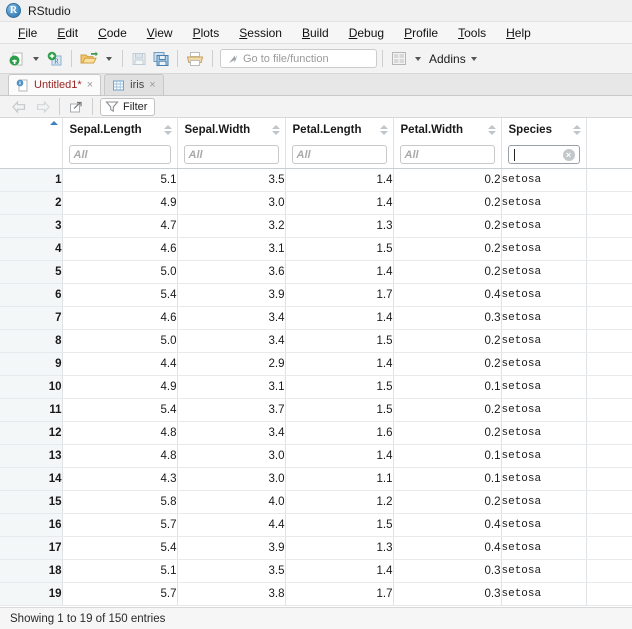 This screenshot has height=629, width=632. I want to click on column-header-sepal-length: Sepal.Length, so click(120, 130).